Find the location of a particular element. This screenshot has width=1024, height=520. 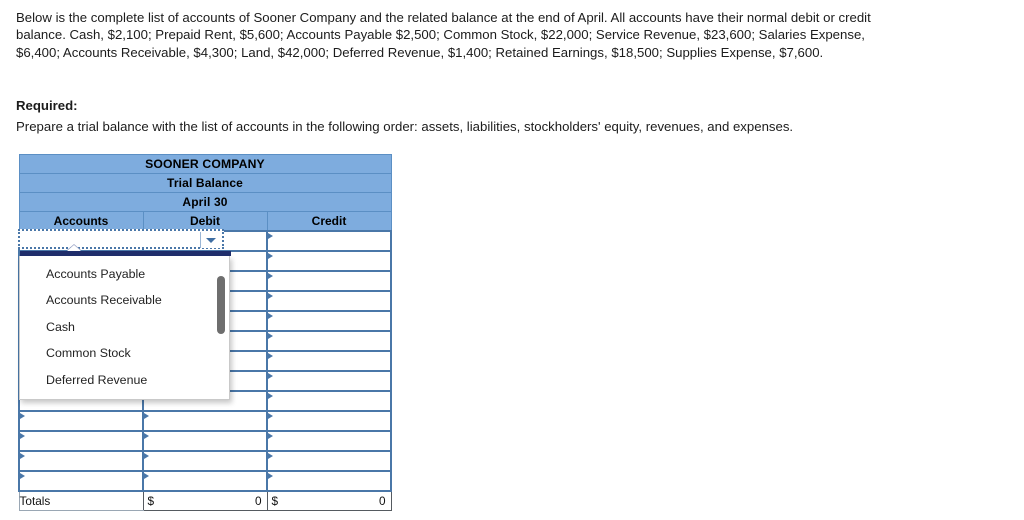

company-name-header: SOONER COMPANY is located at coordinates (205, 164).